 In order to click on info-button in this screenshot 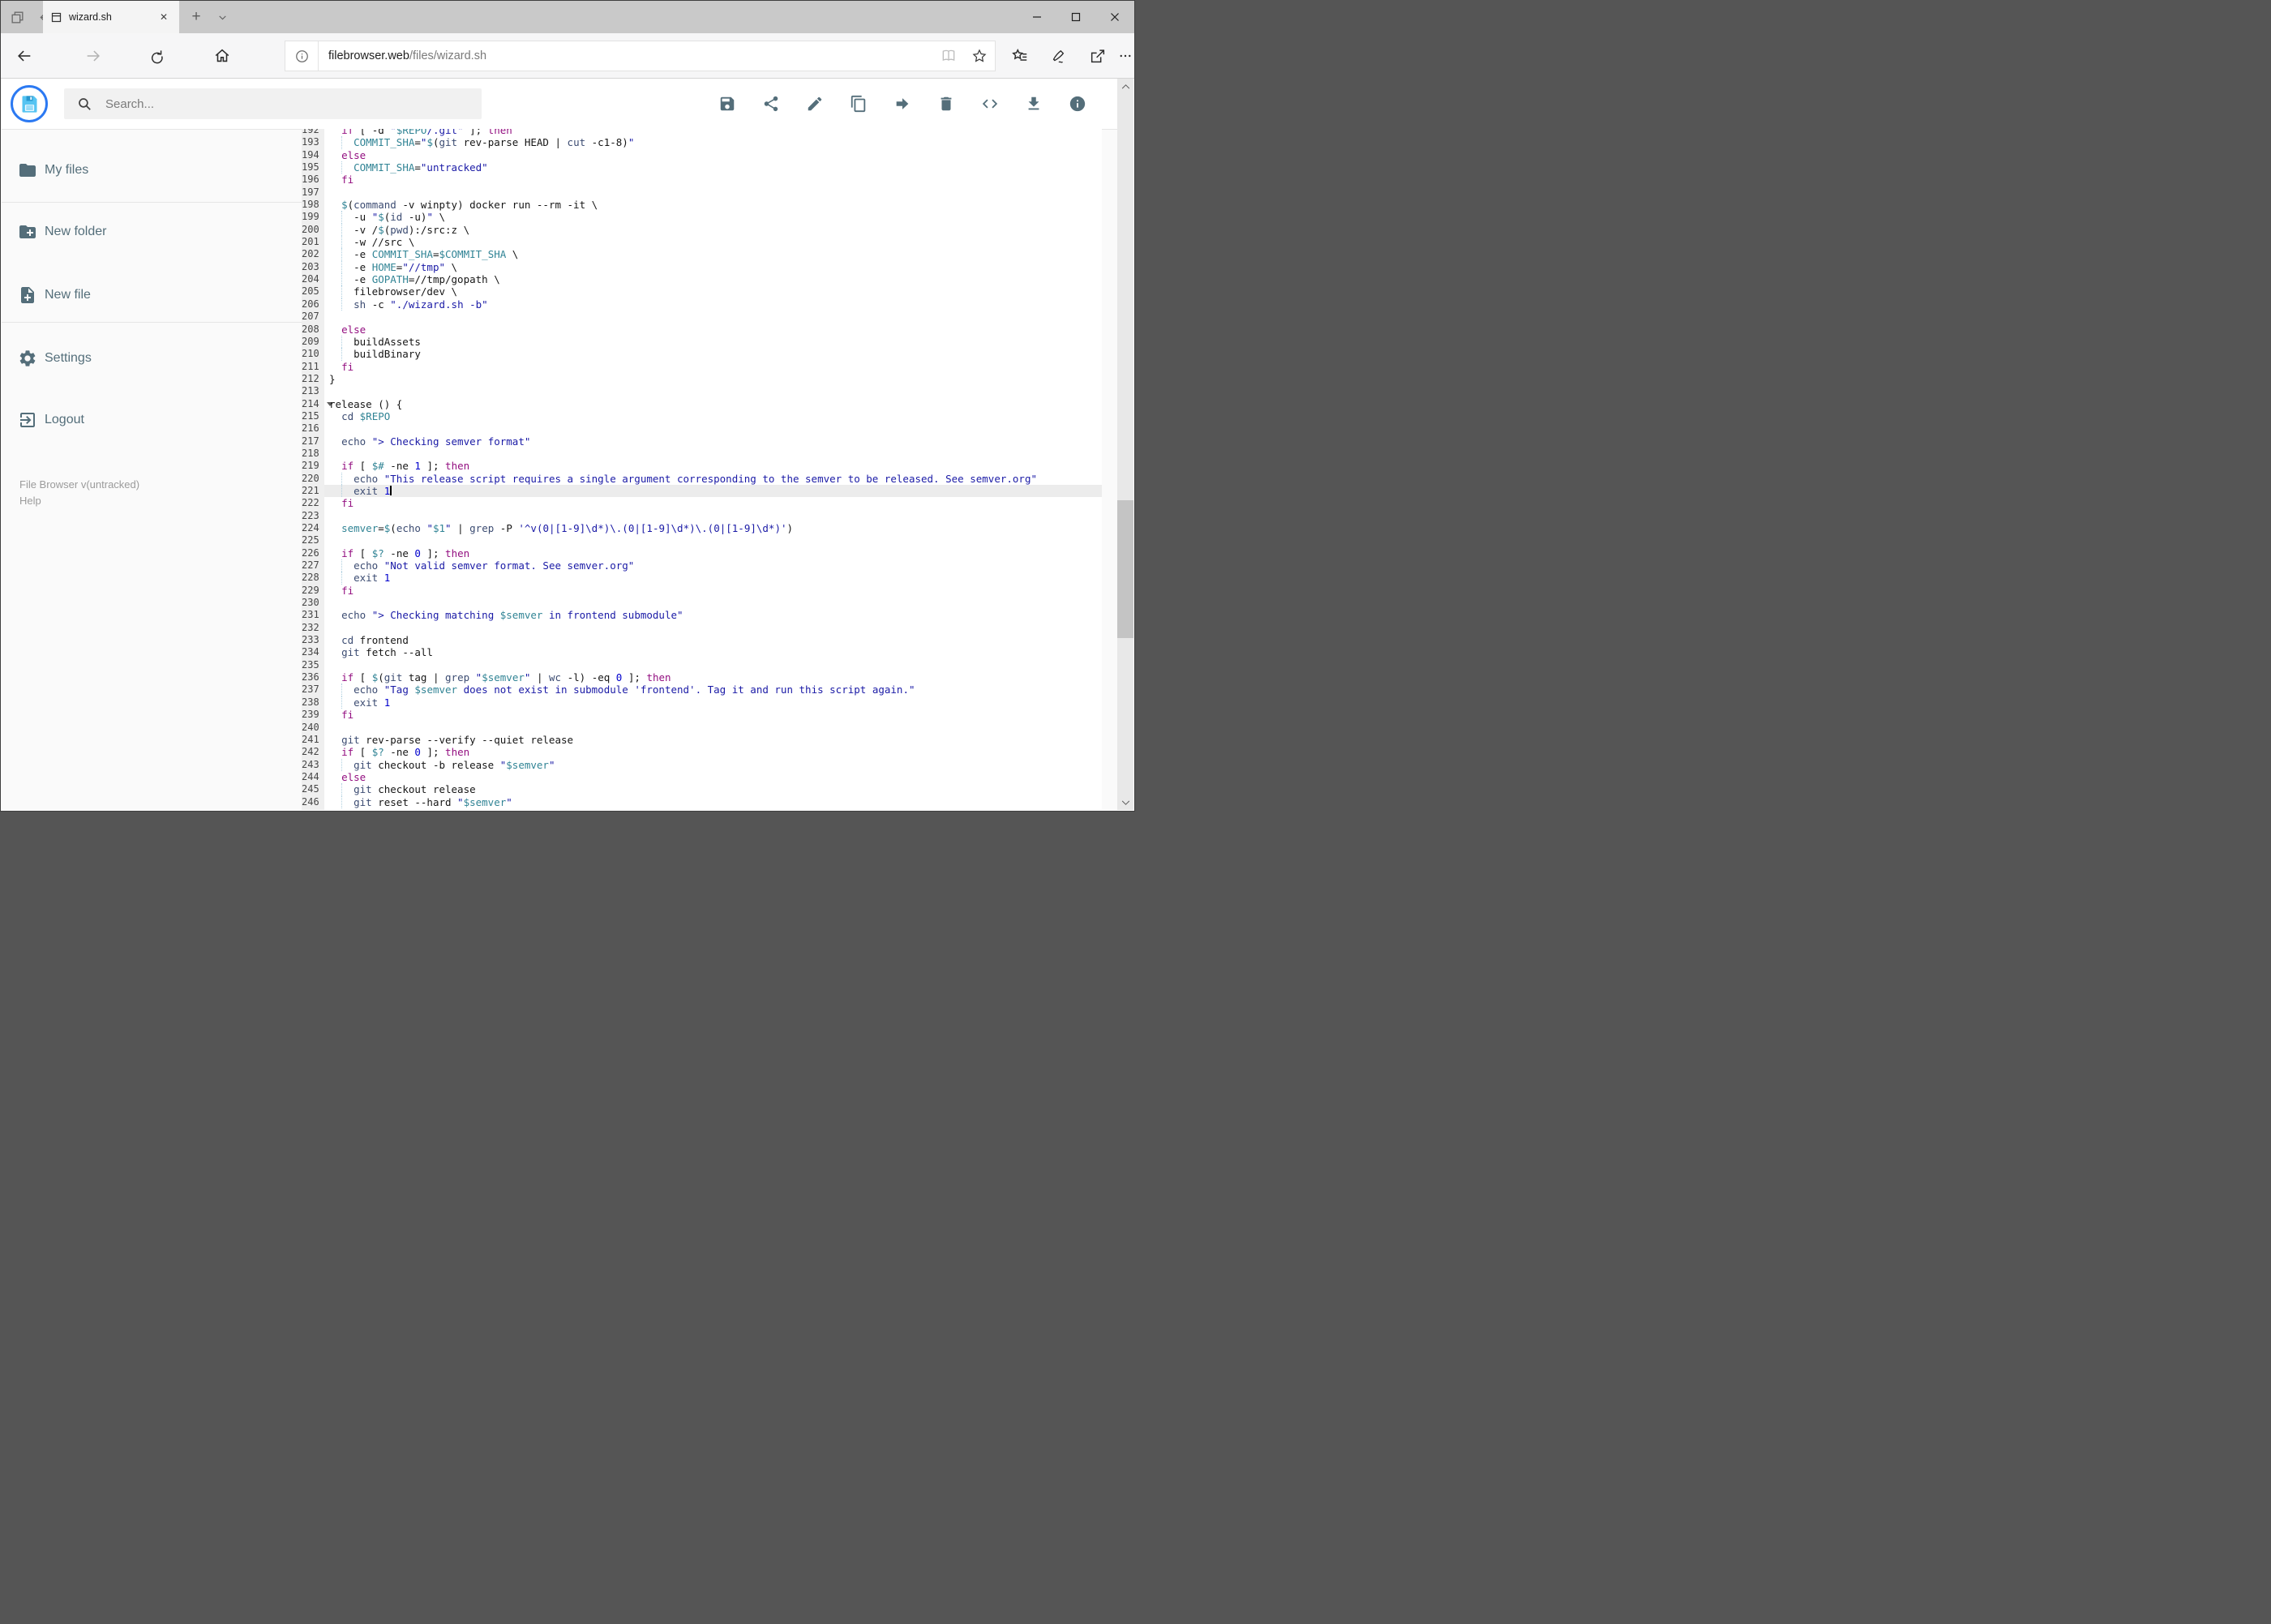, I will do `click(1078, 104)`.